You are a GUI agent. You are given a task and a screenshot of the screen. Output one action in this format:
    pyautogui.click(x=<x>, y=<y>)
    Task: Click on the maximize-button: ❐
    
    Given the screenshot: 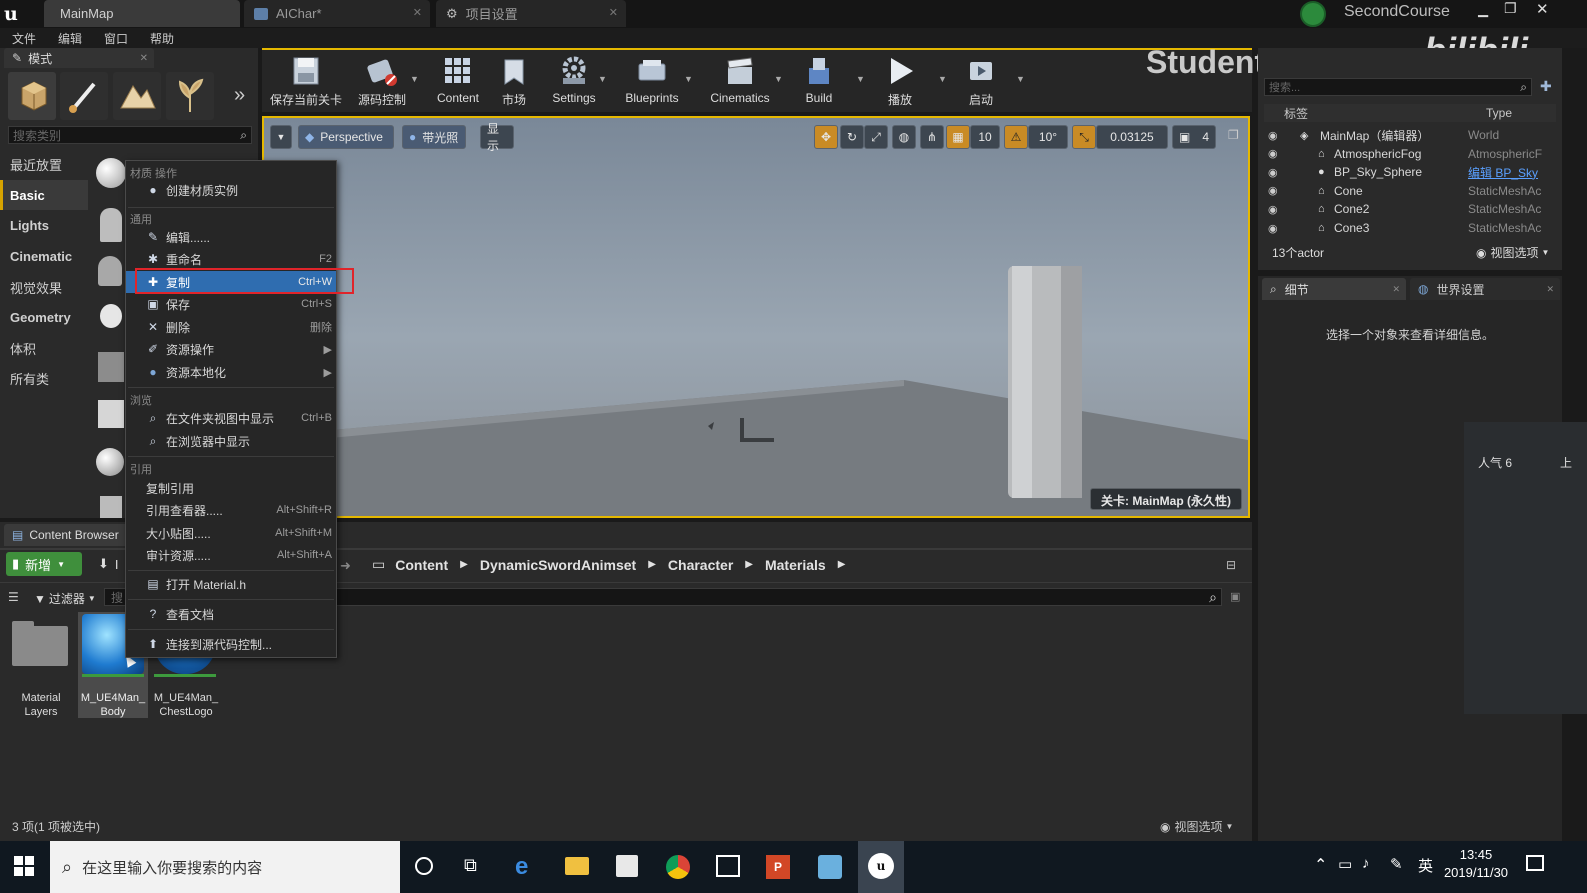 What is the action you would take?
    pyautogui.click(x=1512, y=8)
    